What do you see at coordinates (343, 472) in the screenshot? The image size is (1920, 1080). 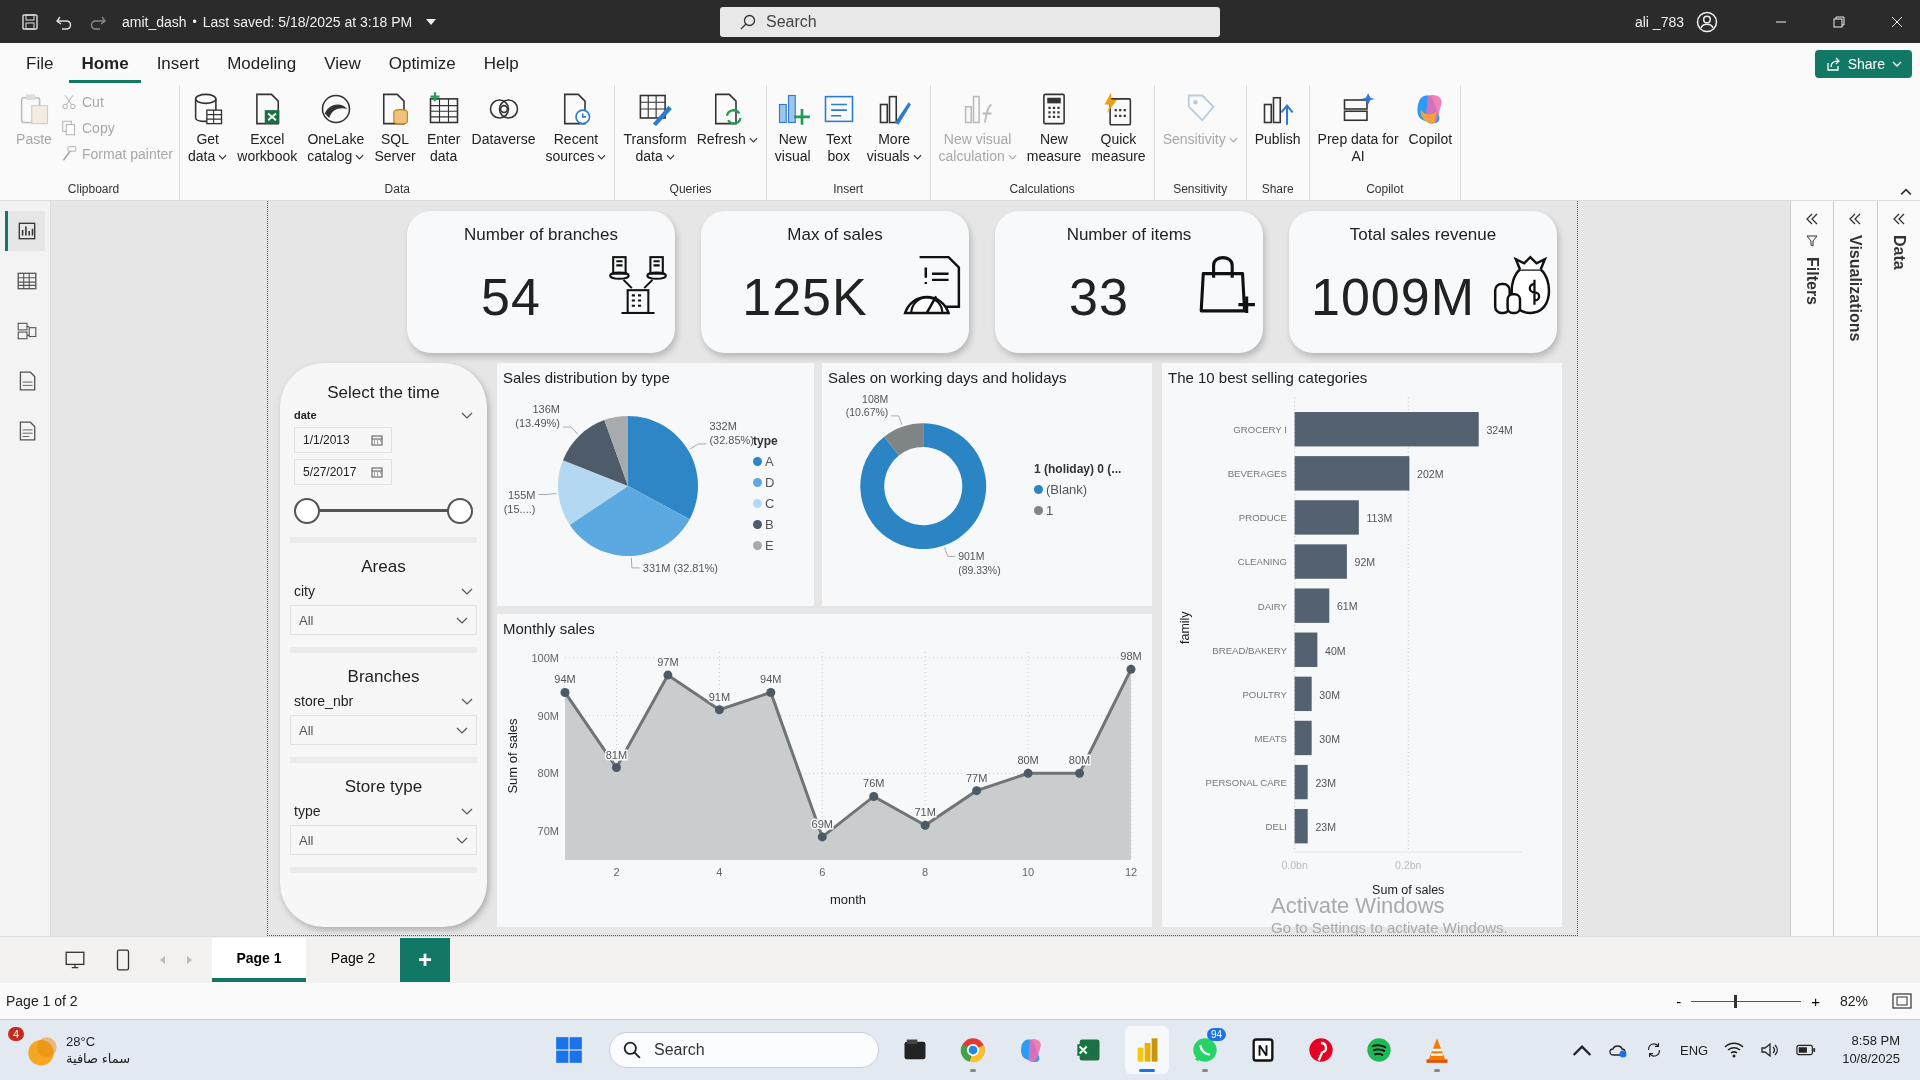 I see `date-field: 5/27/2017` at bounding box center [343, 472].